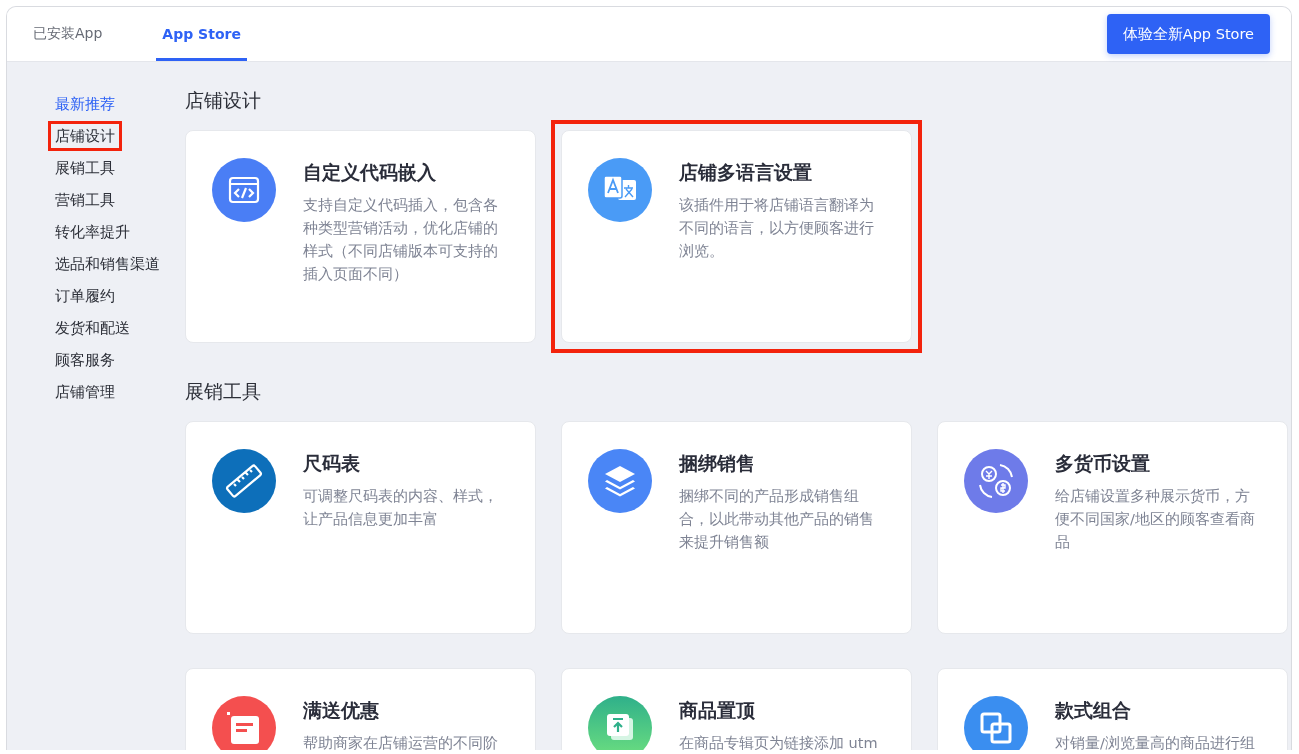  Describe the element at coordinates (244, 481) in the screenshot. I see `ruler-icon` at that location.